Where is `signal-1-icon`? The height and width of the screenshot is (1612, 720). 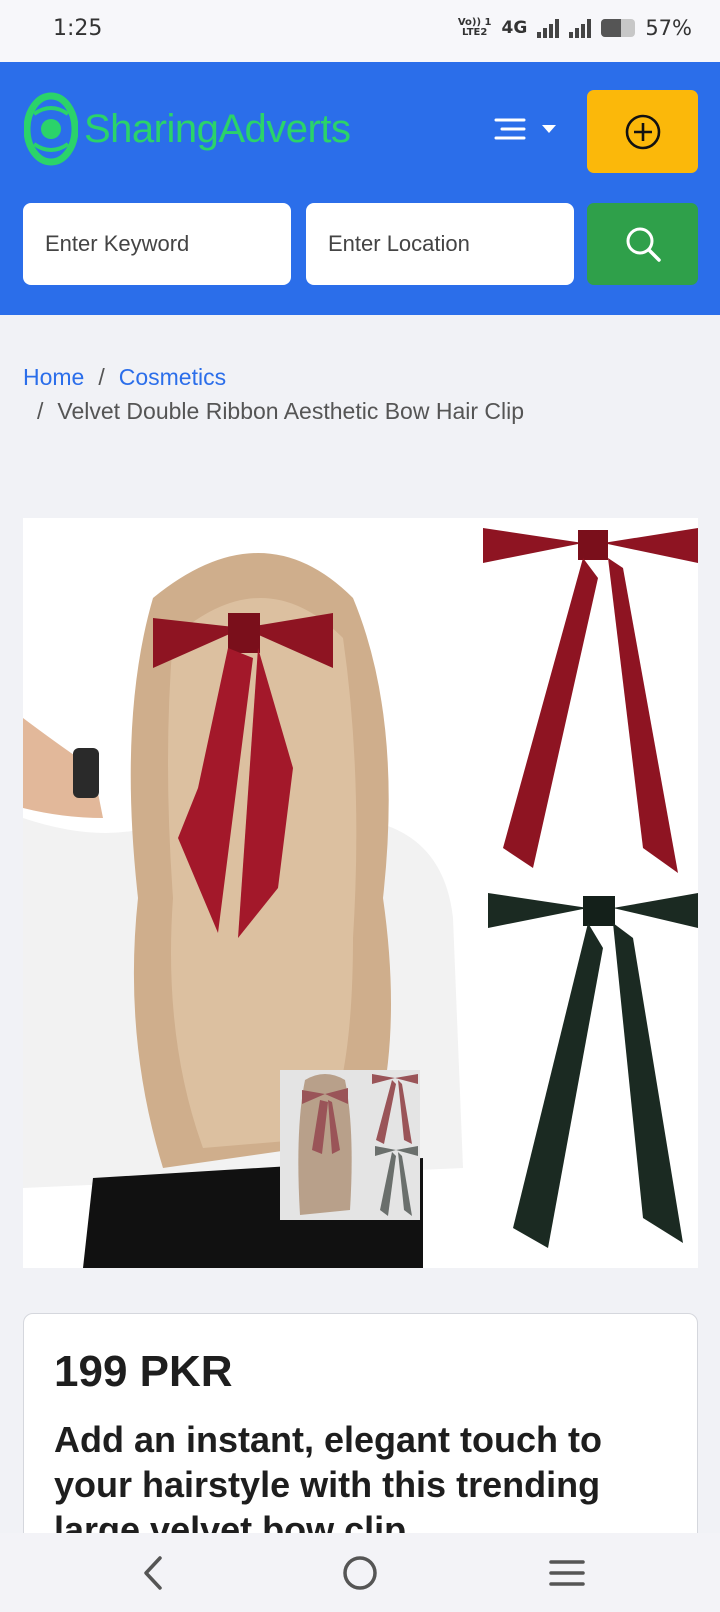
signal-1-icon is located at coordinates (548, 28).